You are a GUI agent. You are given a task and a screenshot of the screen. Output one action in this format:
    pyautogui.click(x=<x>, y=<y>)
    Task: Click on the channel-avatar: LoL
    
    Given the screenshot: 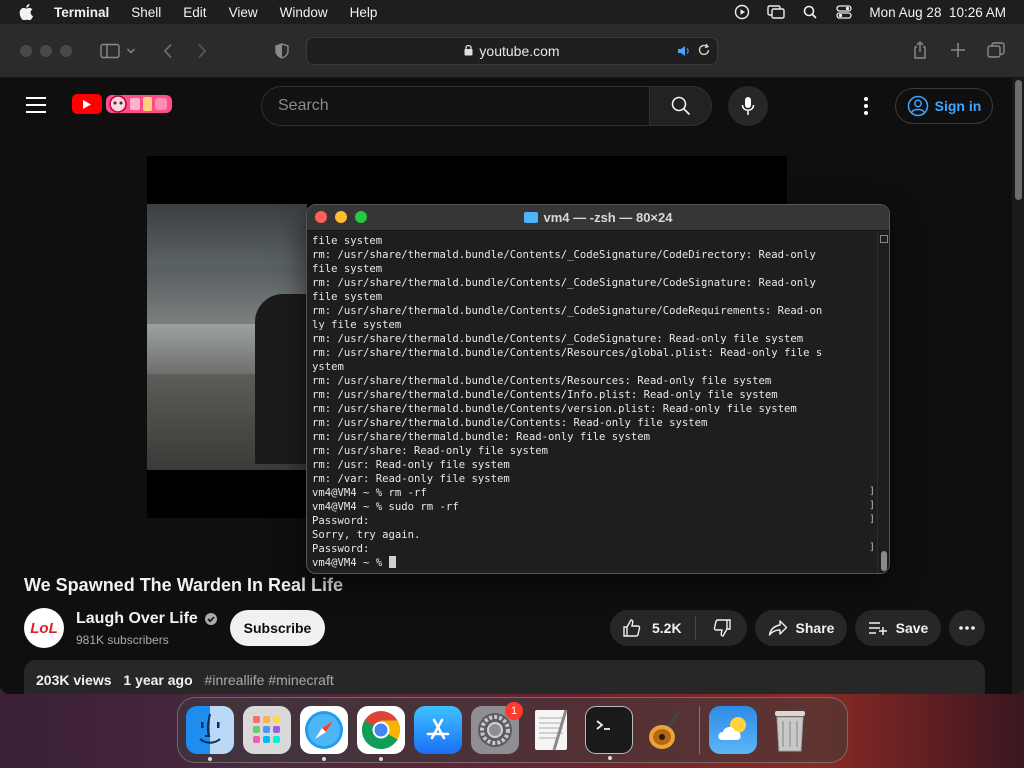 What is the action you would take?
    pyautogui.click(x=44, y=628)
    